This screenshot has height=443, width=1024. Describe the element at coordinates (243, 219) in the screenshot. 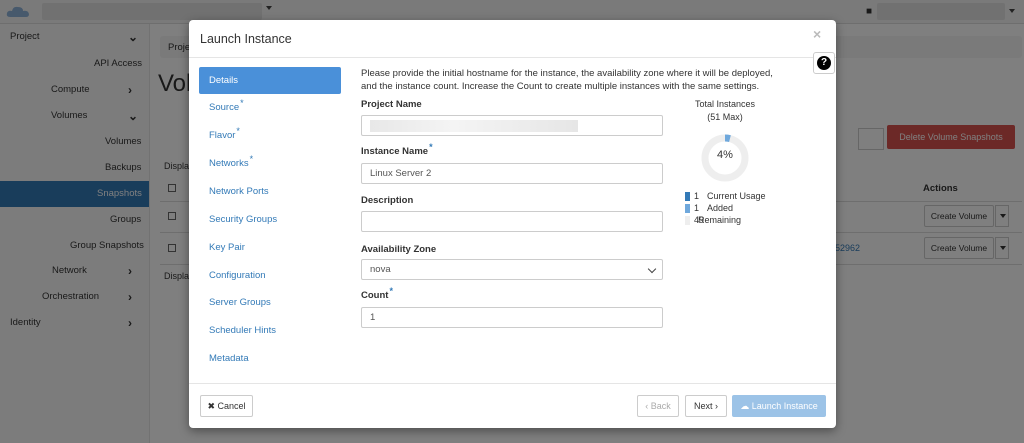

I see `tab-label: Security Groups` at that location.